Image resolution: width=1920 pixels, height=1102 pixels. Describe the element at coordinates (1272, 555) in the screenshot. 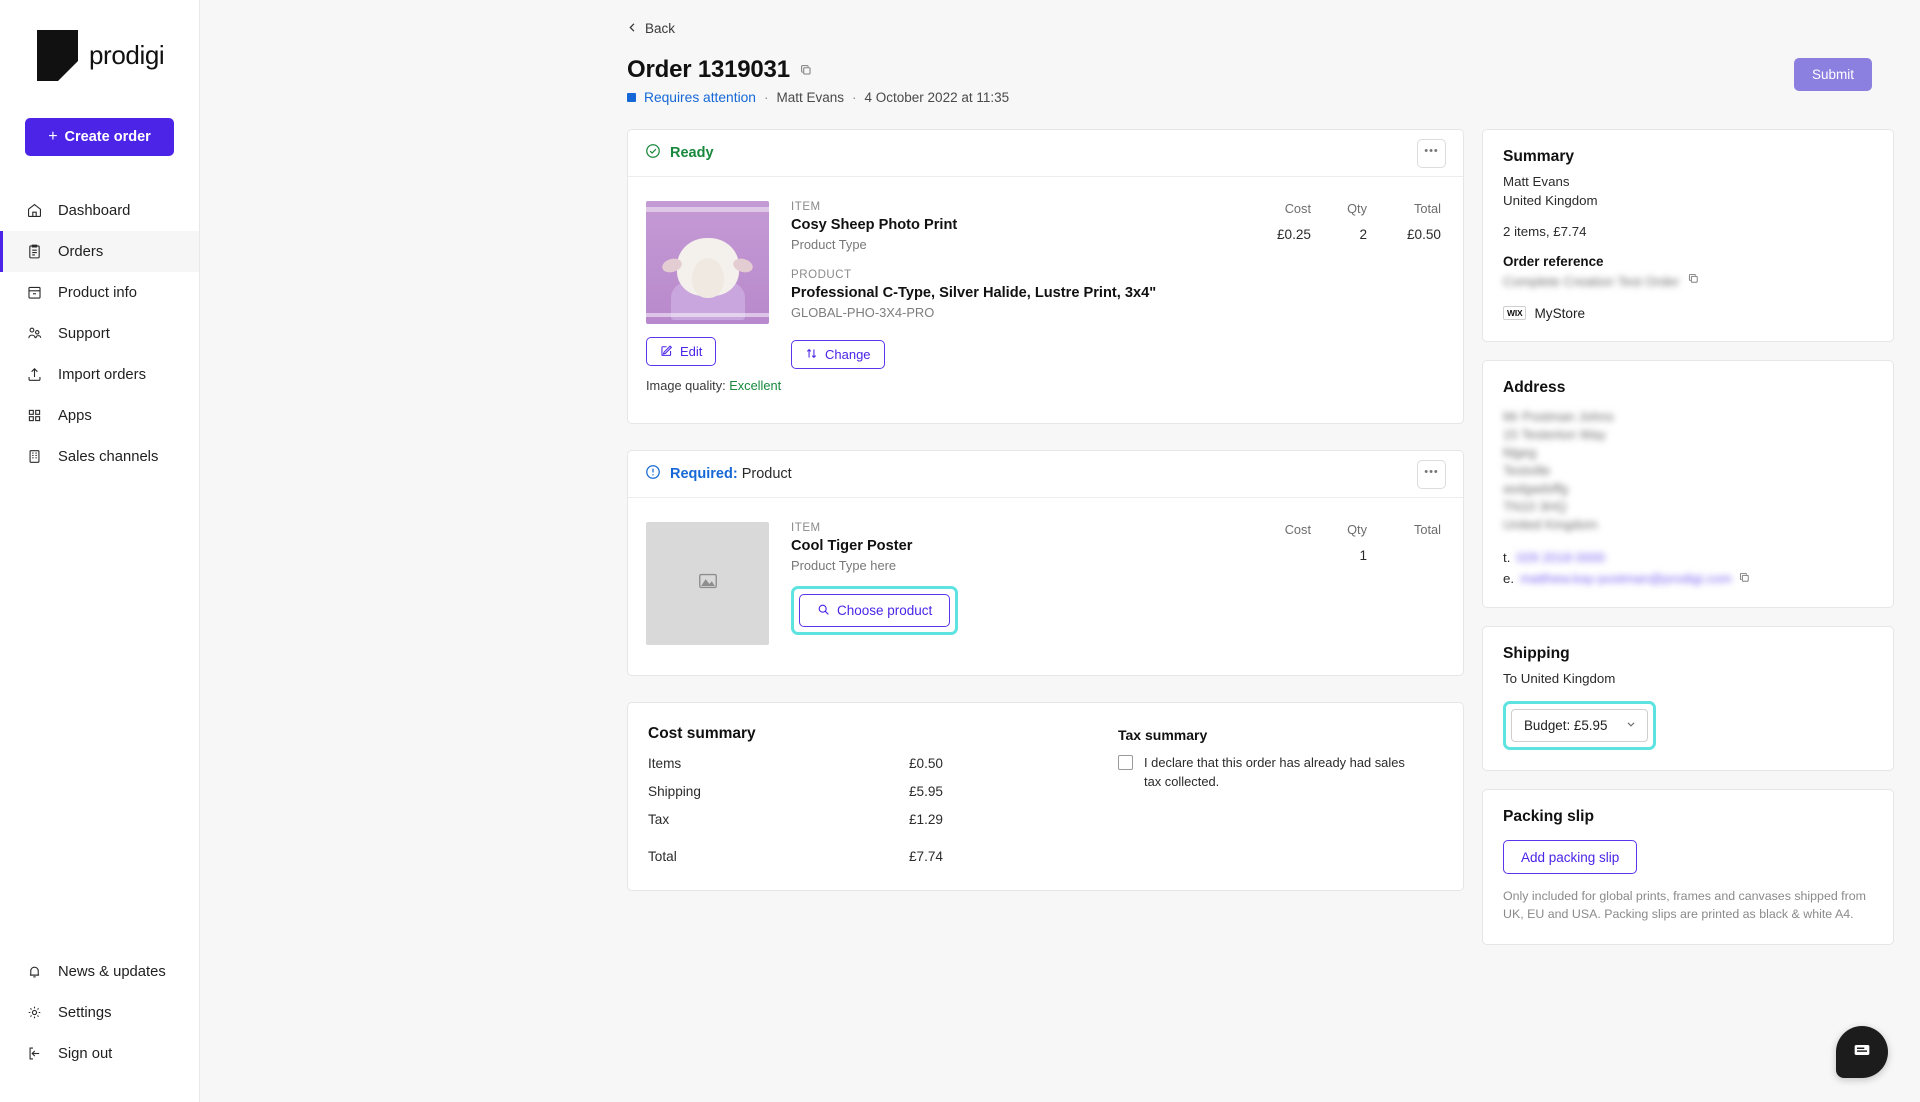

I see `item-cost` at that location.